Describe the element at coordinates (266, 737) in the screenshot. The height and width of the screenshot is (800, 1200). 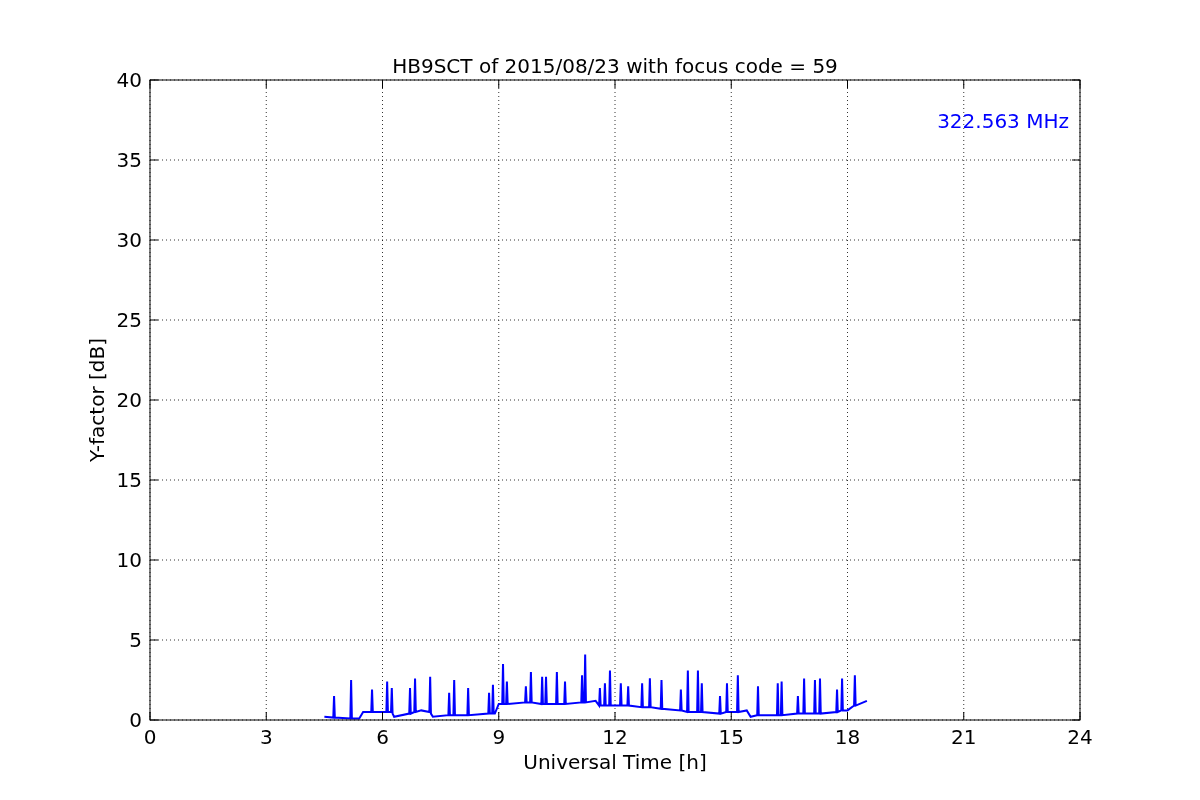
I see `x-tick-label: 3` at that location.